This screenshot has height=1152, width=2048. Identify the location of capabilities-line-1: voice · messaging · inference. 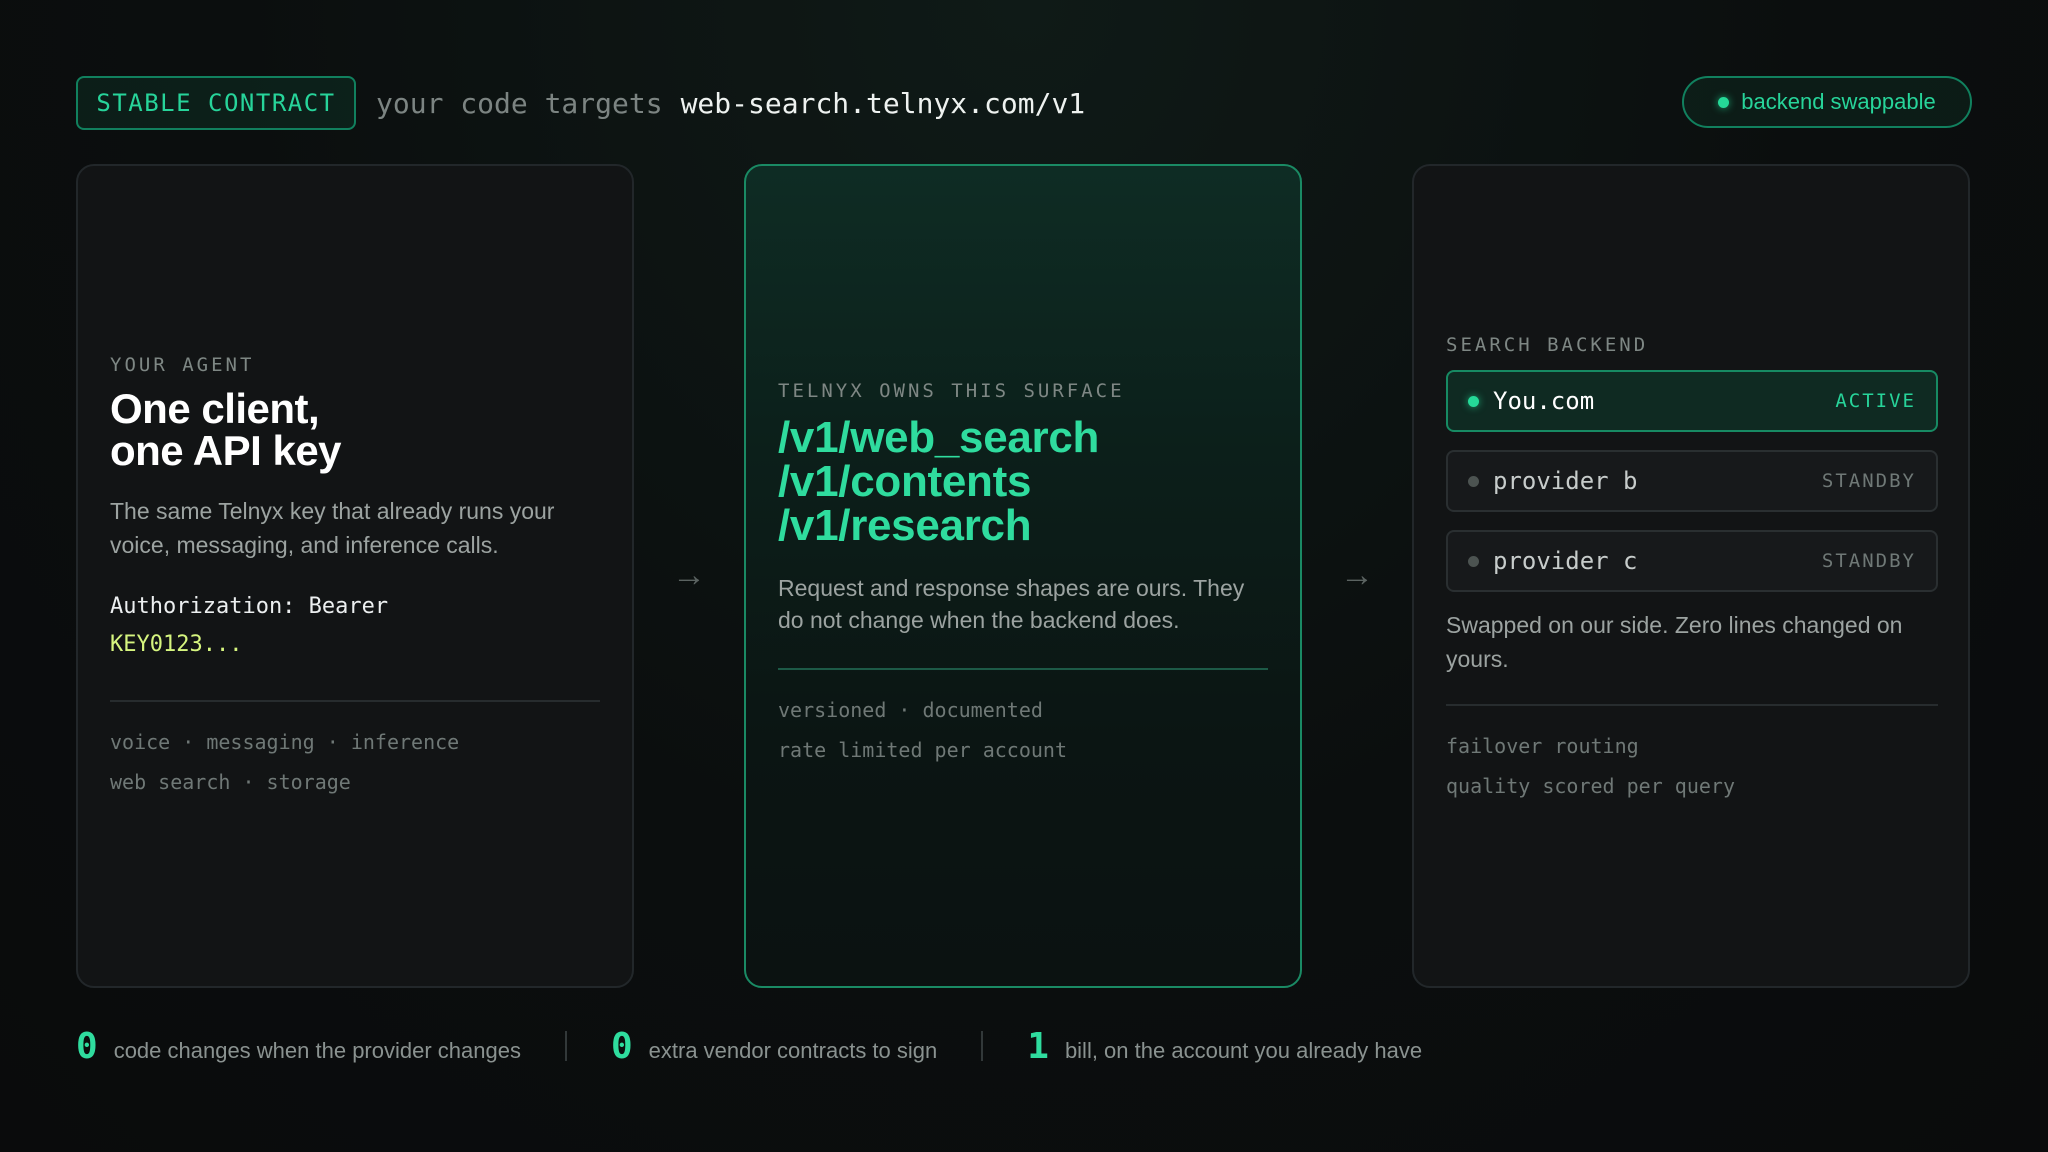
(285, 742).